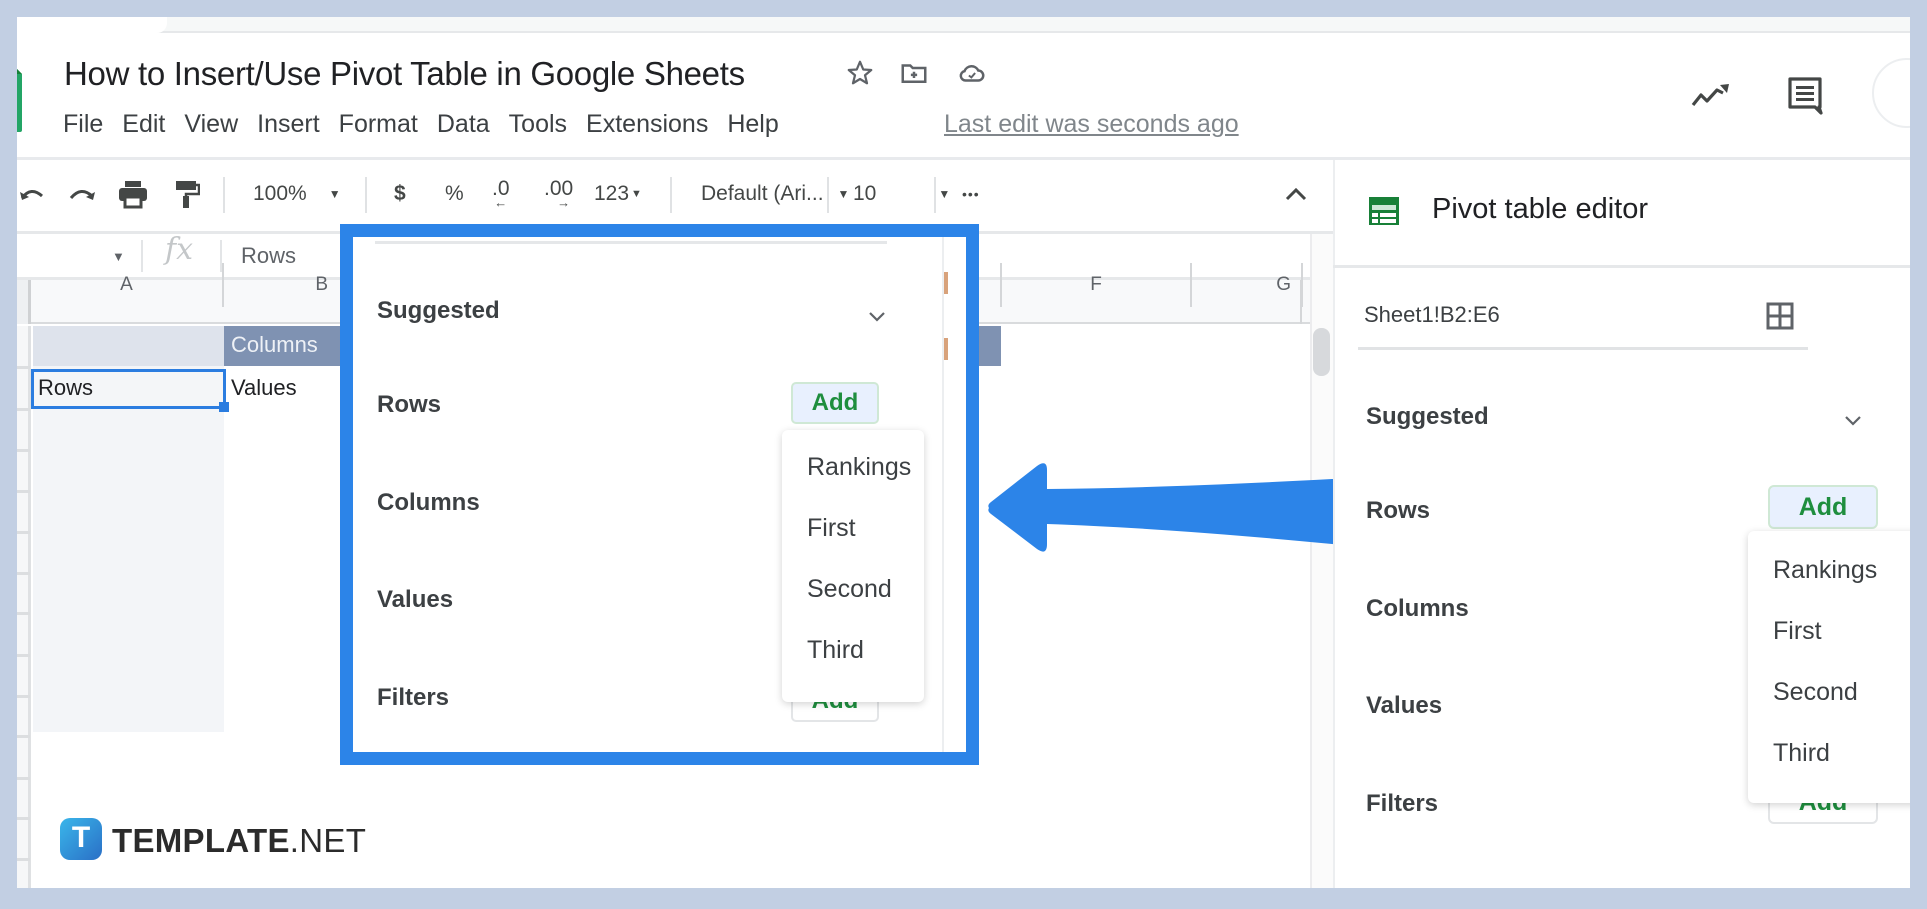 The height and width of the screenshot is (909, 1927). What do you see at coordinates (1853, 420) in the screenshot?
I see `suggested-chevron-down-icon` at bounding box center [1853, 420].